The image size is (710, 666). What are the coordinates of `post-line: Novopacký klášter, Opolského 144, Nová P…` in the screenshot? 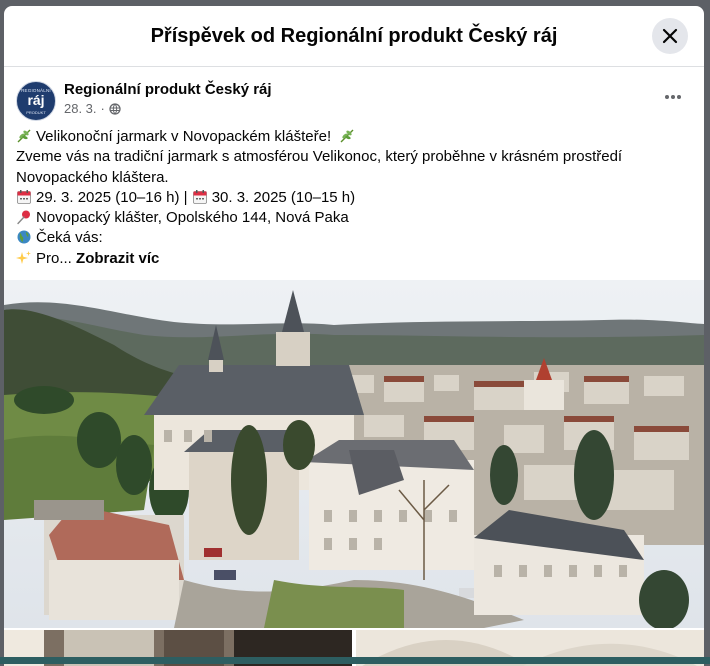 It's located at (354, 218).